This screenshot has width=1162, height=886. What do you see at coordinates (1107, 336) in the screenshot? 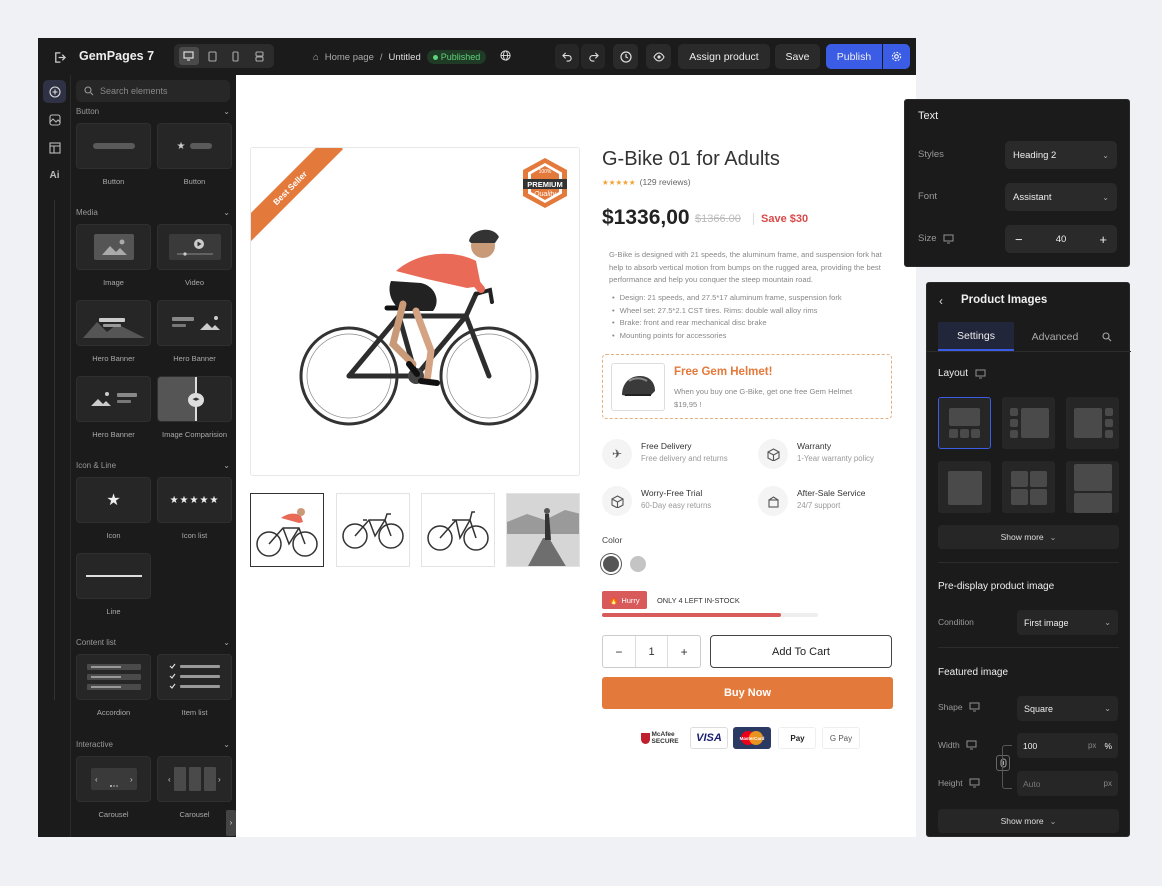
I see `search-icon` at bounding box center [1107, 336].